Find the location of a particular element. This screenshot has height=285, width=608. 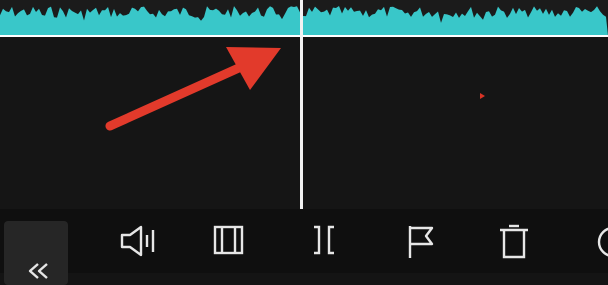

waveform-shape is located at coordinates (304, 21).